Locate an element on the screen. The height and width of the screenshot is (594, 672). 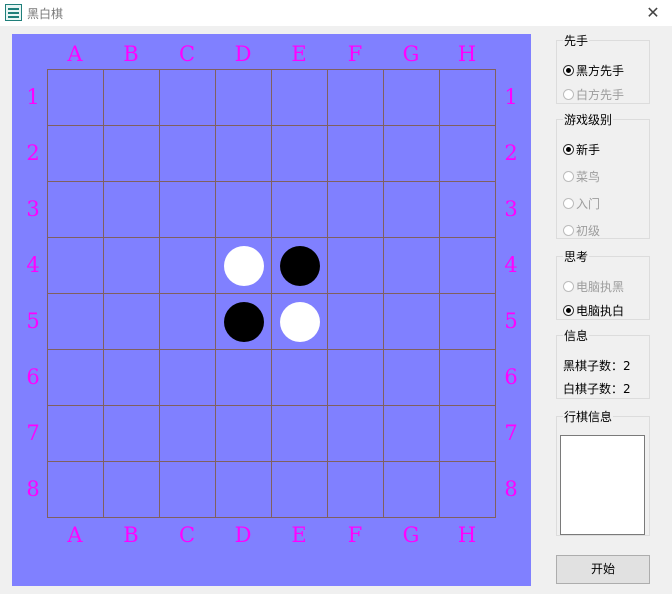
board-cell-c6 is located at coordinates (187, 377).